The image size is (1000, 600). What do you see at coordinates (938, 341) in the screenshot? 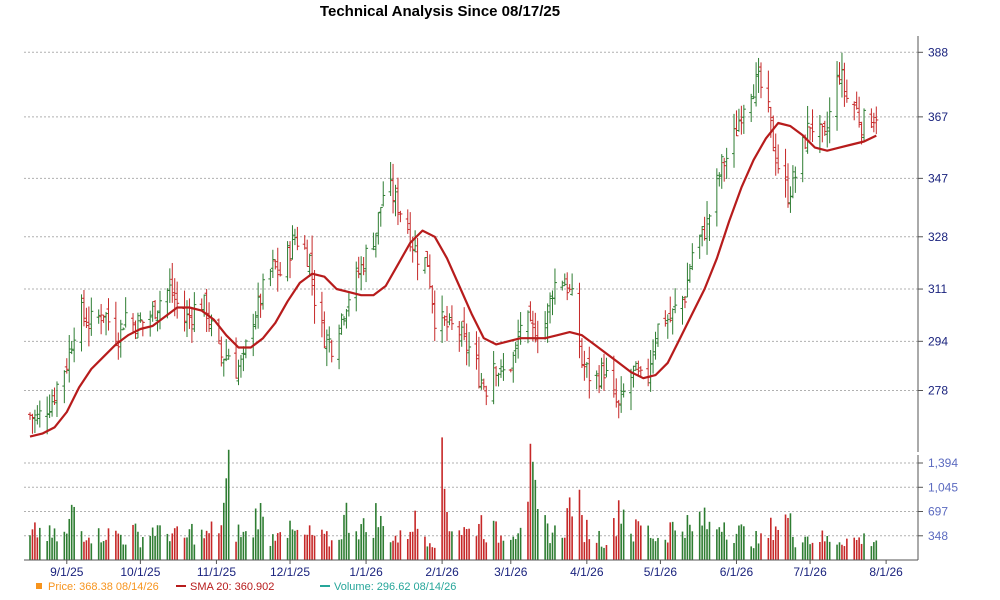
I see `price-tick-label: 294` at bounding box center [938, 341].